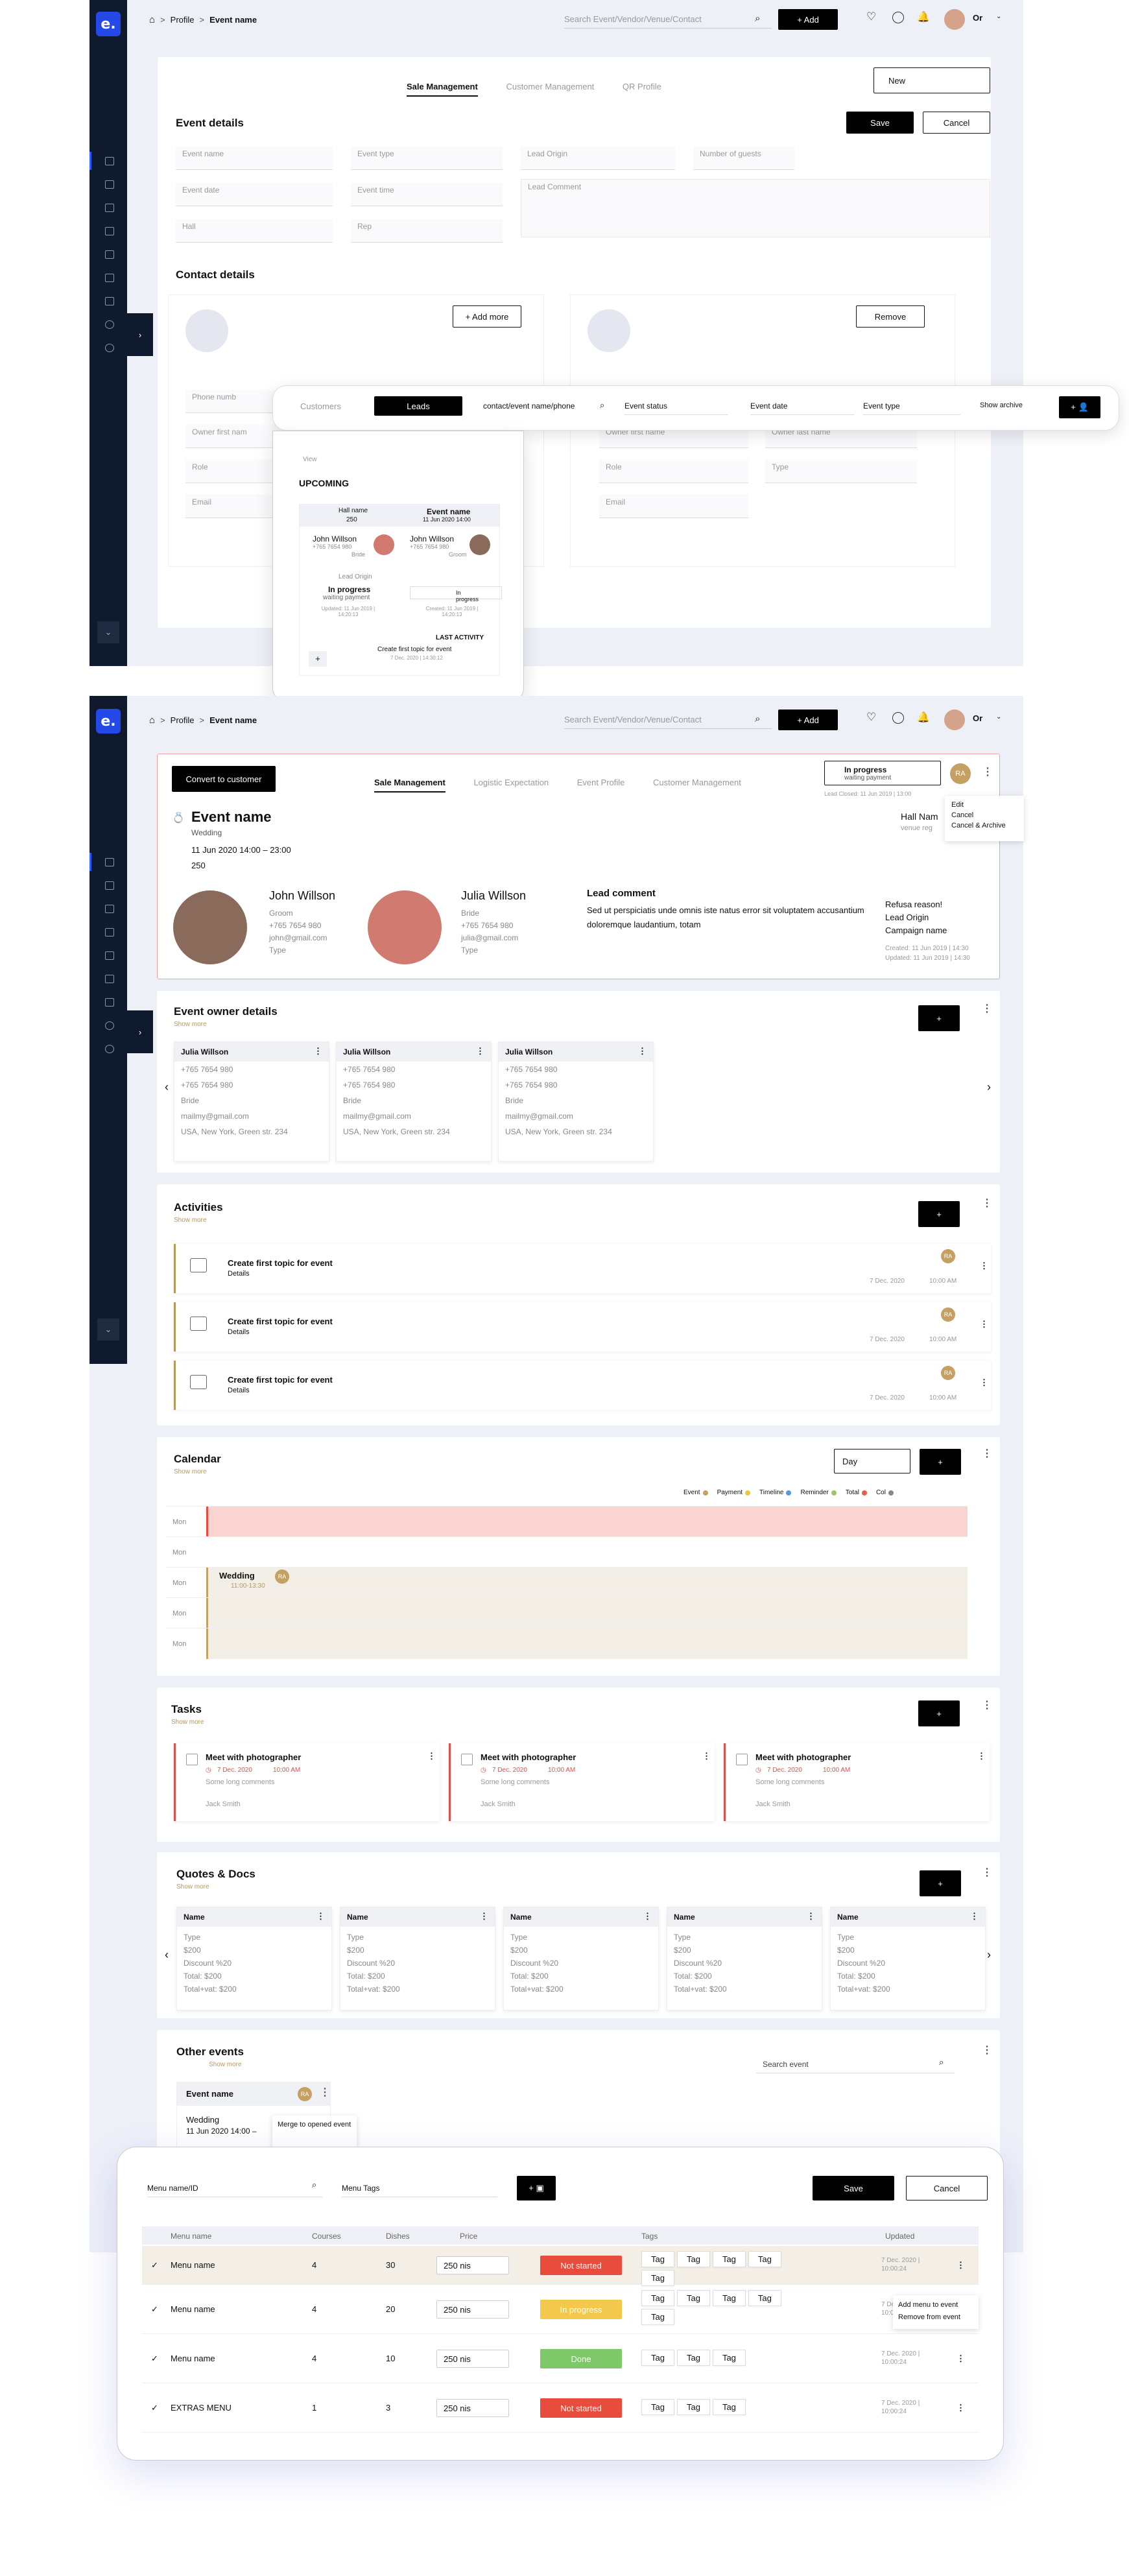 This screenshot has height=2576, width=1129. What do you see at coordinates (939, 1018) in the screenshot?
I see `add-owner-button: +` at bounding box center [939, 1018].